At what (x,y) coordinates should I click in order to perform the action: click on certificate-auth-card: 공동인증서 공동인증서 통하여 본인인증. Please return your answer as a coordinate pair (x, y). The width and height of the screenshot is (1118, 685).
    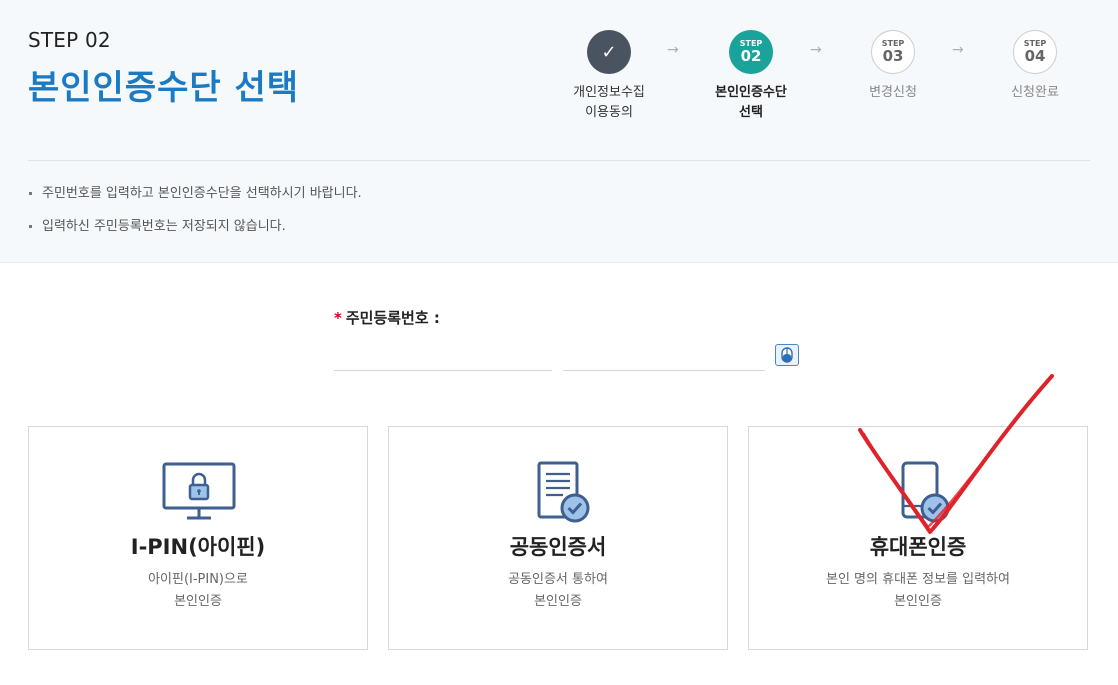
    Looking at the image, I should click on (558, 538).